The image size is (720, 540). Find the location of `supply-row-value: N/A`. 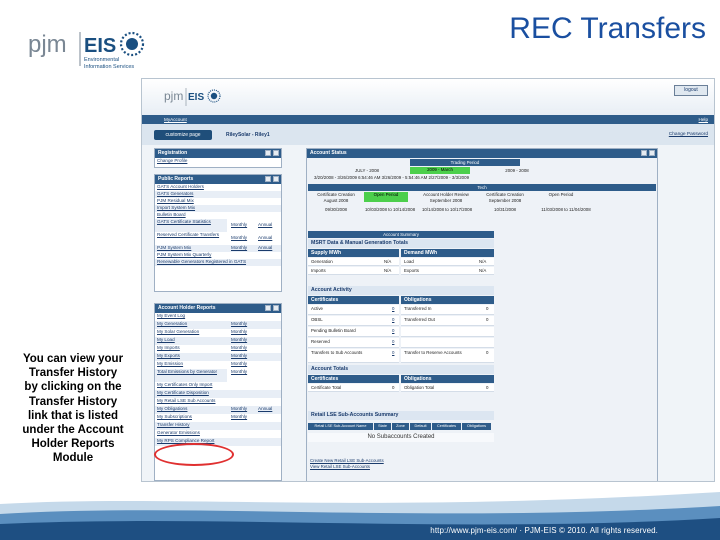

supply-row-value: N/A is located at coordinates (388, 270).